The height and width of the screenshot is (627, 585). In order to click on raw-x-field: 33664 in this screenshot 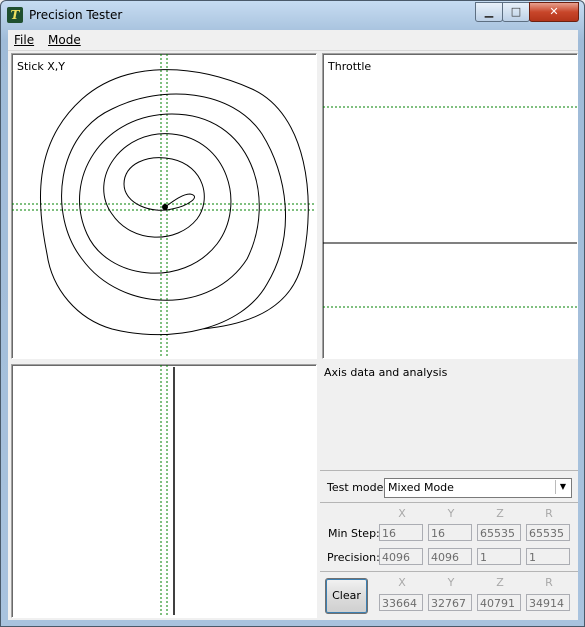, I will do `click(401, 602)`.